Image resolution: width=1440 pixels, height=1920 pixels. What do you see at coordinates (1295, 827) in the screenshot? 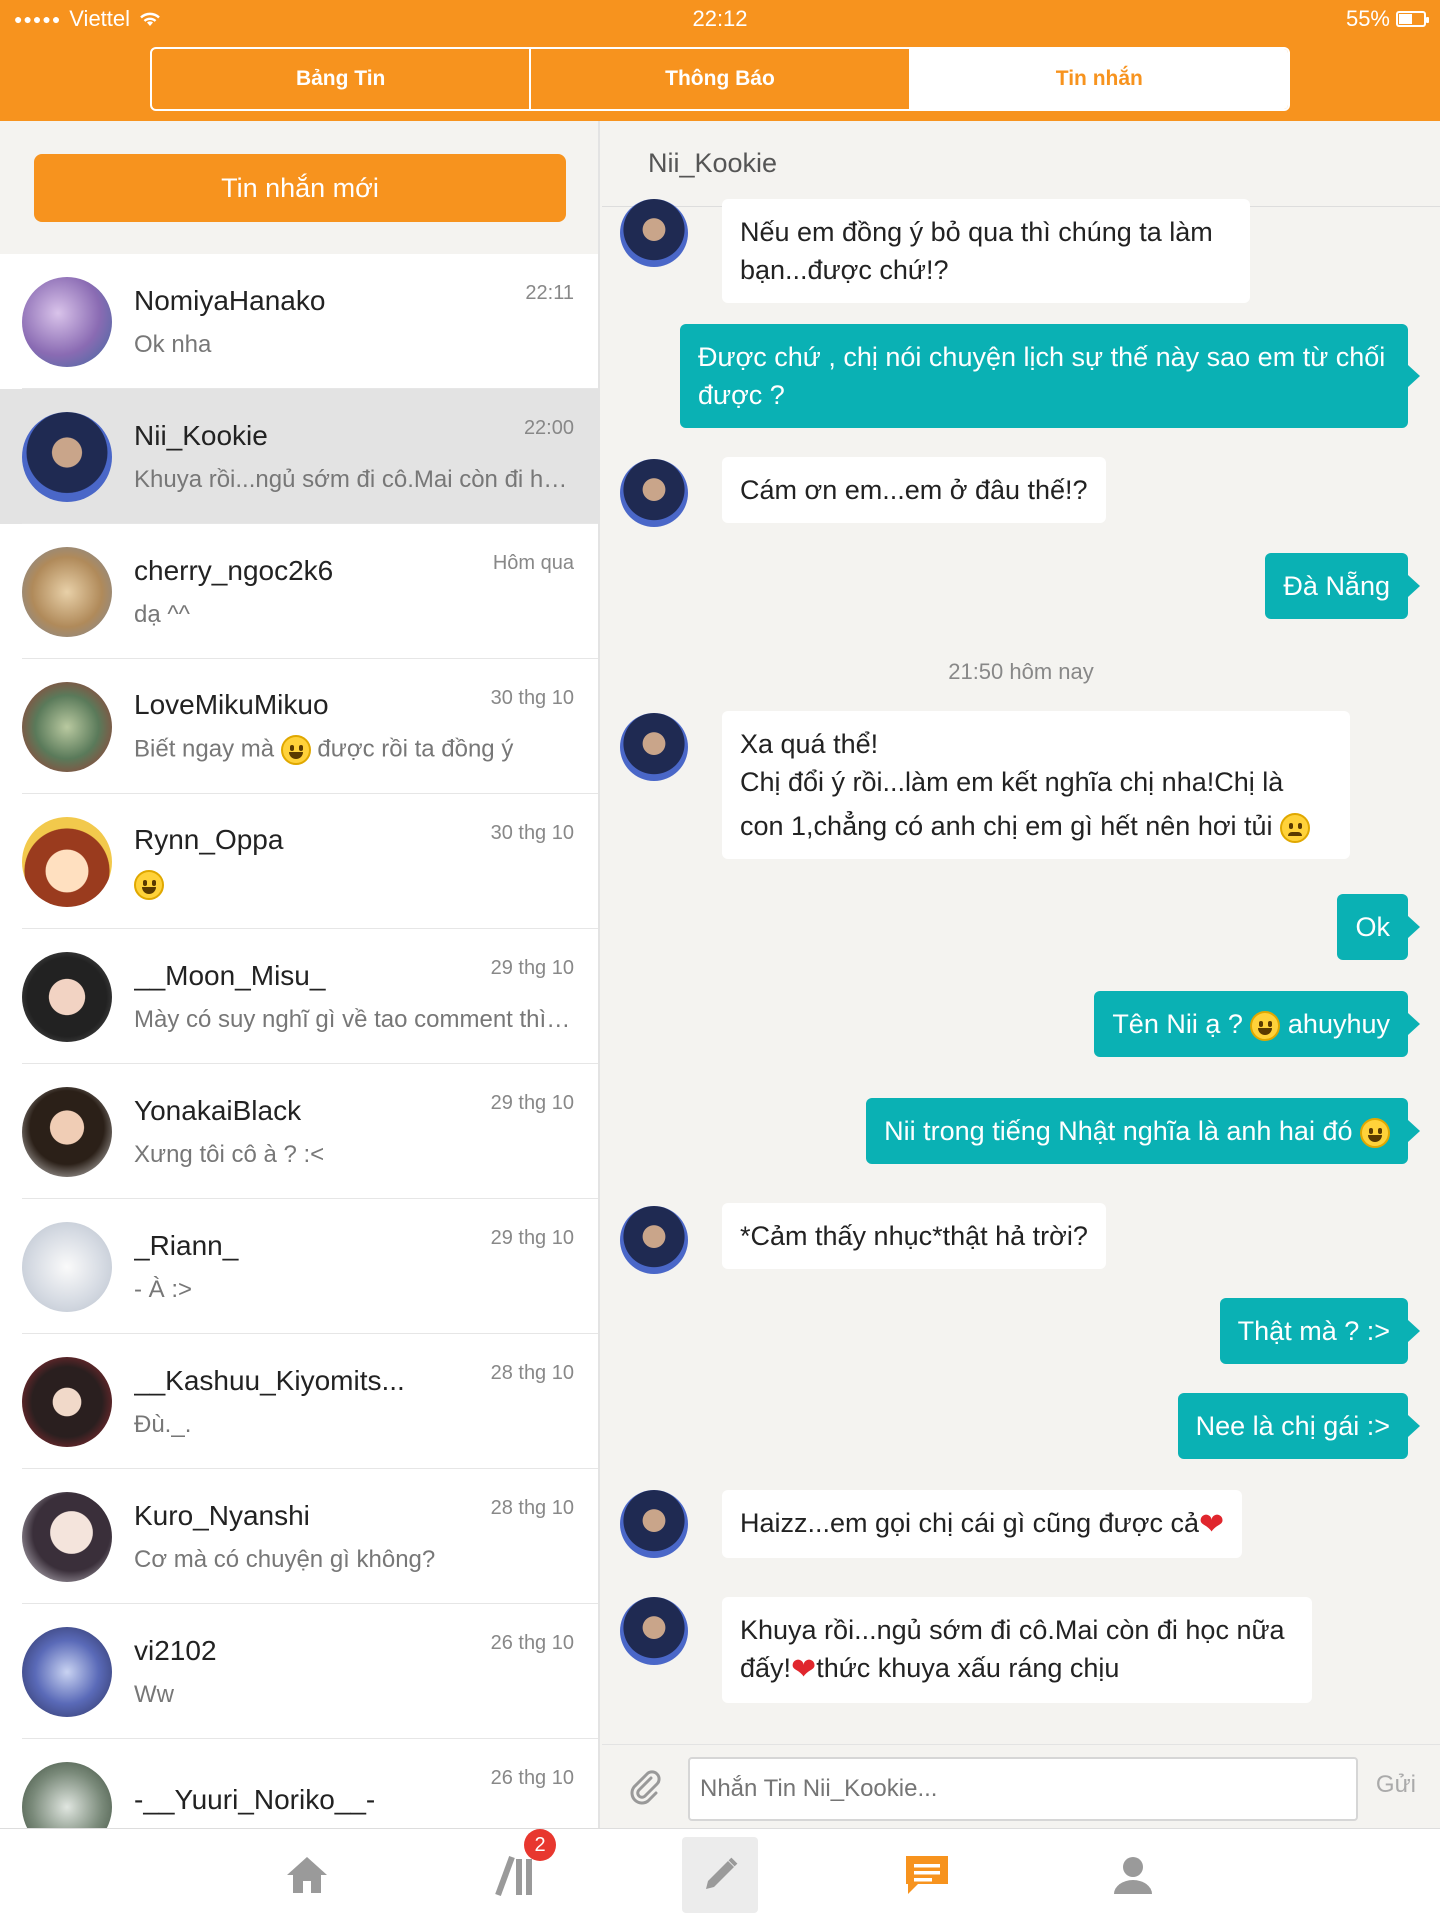
I see `sad-emoji-icon` at bounding box center [1295, 827].